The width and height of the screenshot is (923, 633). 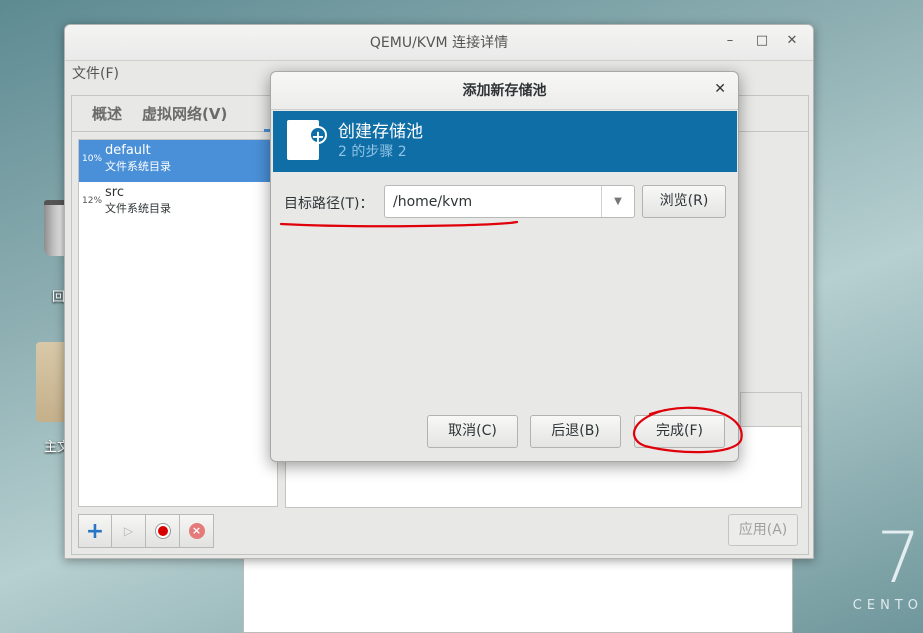 What do you see at coordinates (617, 201) in the screenshot?
I see `chevron-down-icon: ▼` at bounding box center [617, 201].